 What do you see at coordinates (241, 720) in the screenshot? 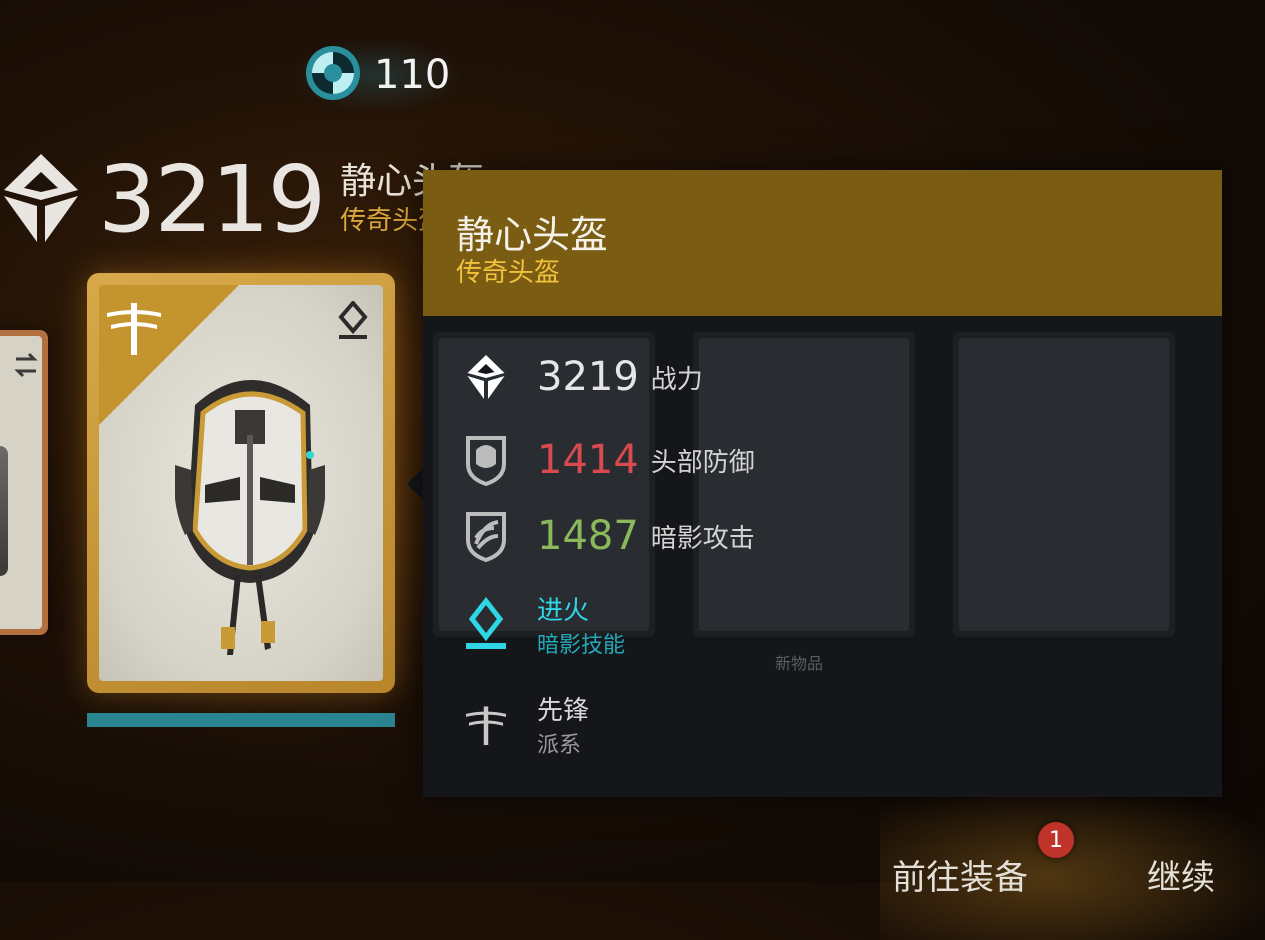
I see `card-progress-bar` at bounding box center [241, 720].